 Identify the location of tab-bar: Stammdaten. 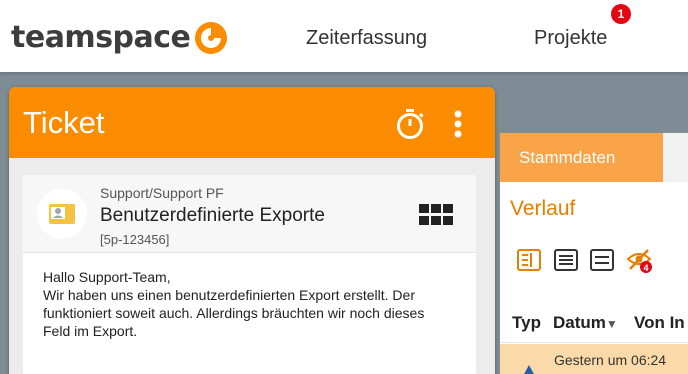
(594, 157).